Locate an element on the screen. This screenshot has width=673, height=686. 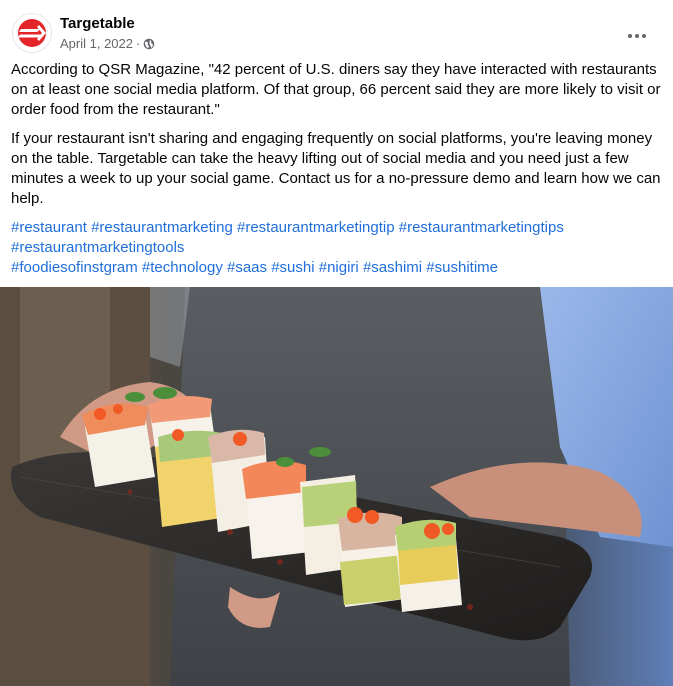
hashtag-link: #restaurant is located at coordinates (49, 227).